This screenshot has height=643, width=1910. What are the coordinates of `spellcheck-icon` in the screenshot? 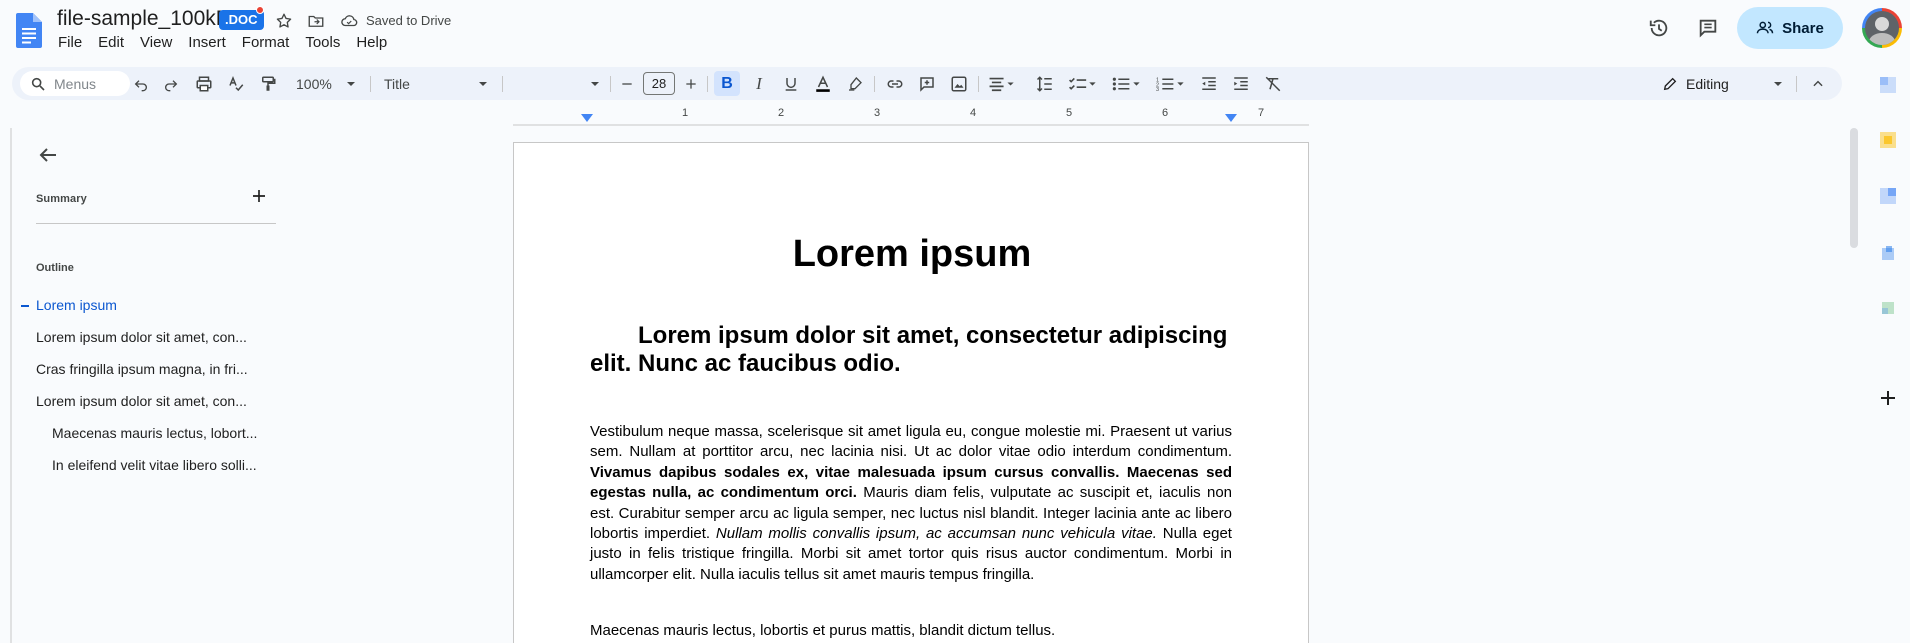 It's located at (236, 83).